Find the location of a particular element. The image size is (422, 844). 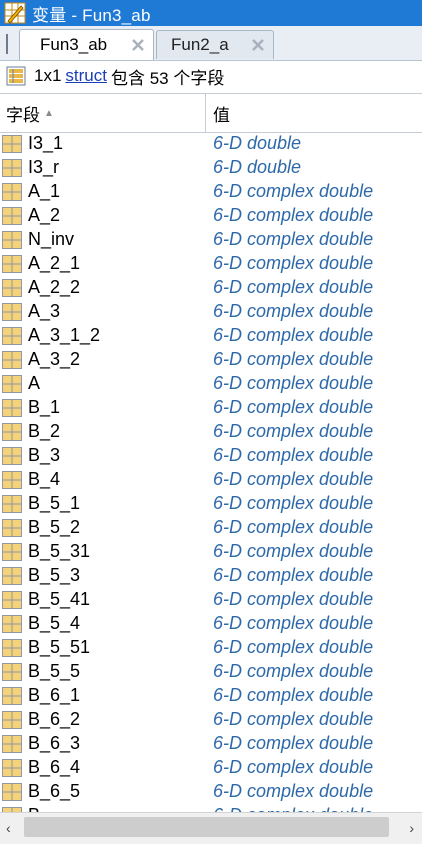

table-row: I3_r 6-D double is located at coordinates (211, 168).